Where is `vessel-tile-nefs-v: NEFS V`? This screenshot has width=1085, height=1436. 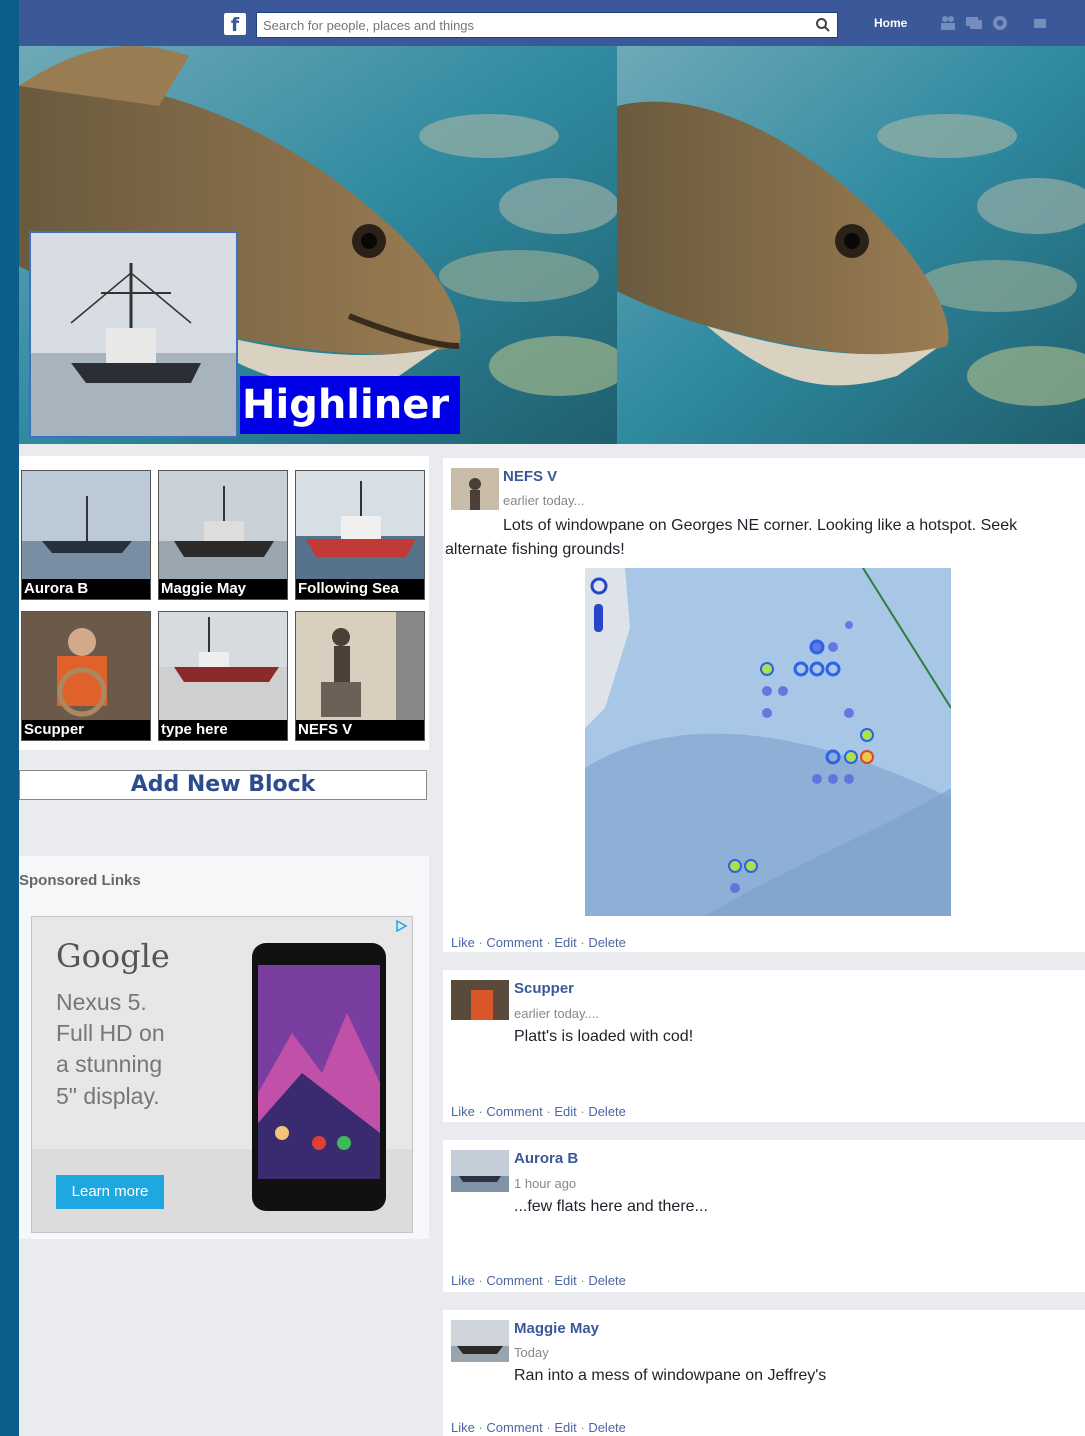
vessel-tile-nefs-v: NEFS V is located at coordinates (360, 676).